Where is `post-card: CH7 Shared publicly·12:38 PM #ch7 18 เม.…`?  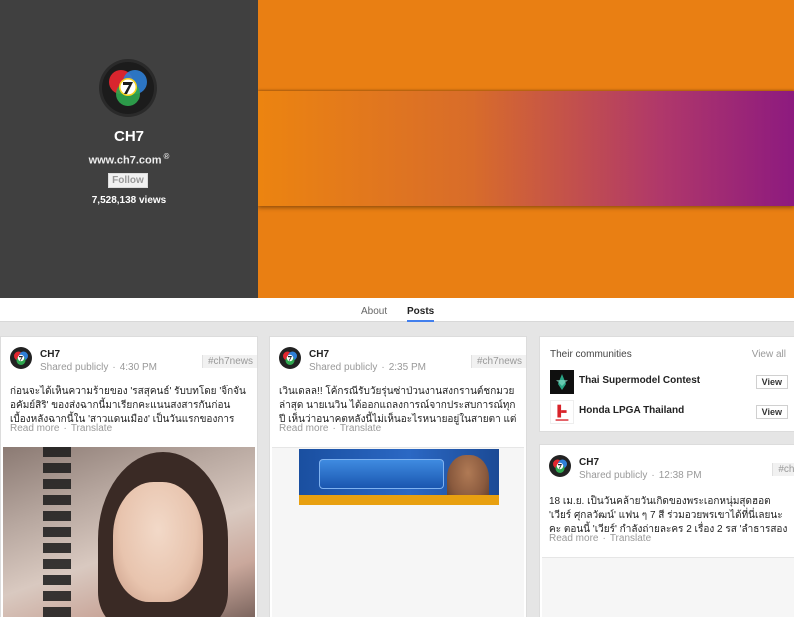 post-card: CH7 Shared publicly·12:38 PM #ch7 18 เม.… is located at coordinates (666, 530).